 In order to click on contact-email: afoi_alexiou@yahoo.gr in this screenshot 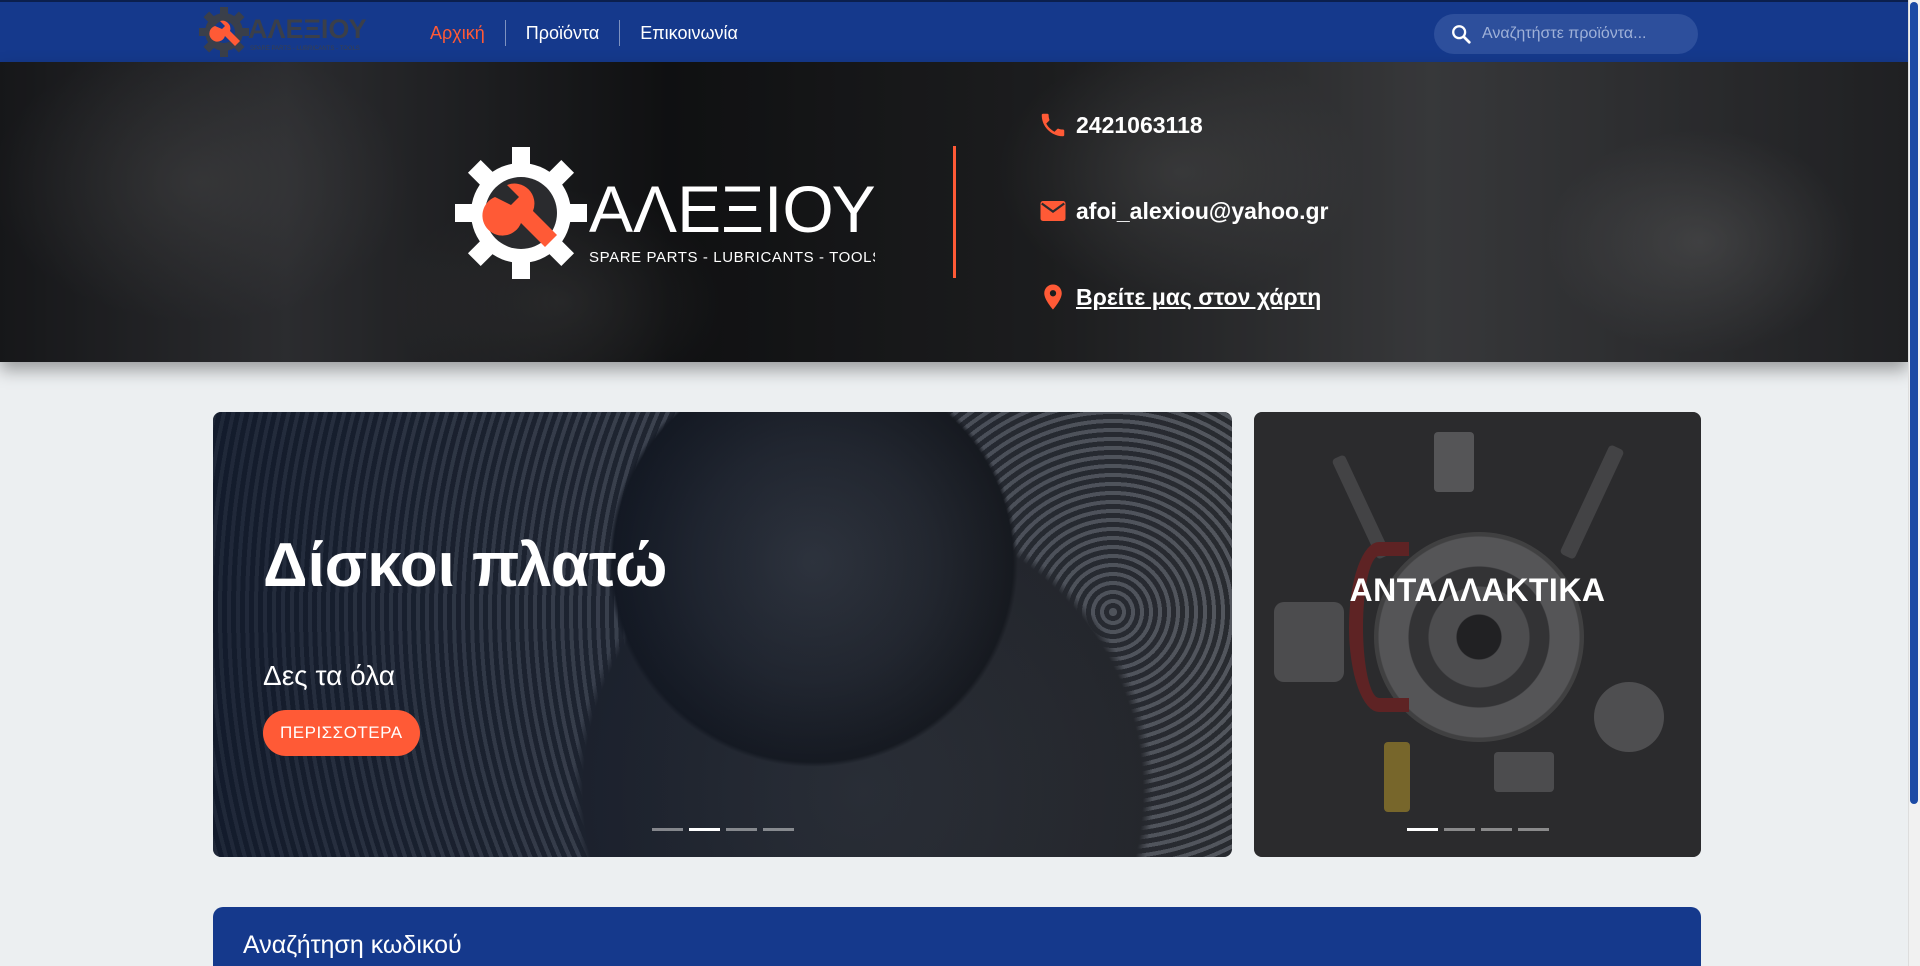, I will do `click(1183, 211)`.